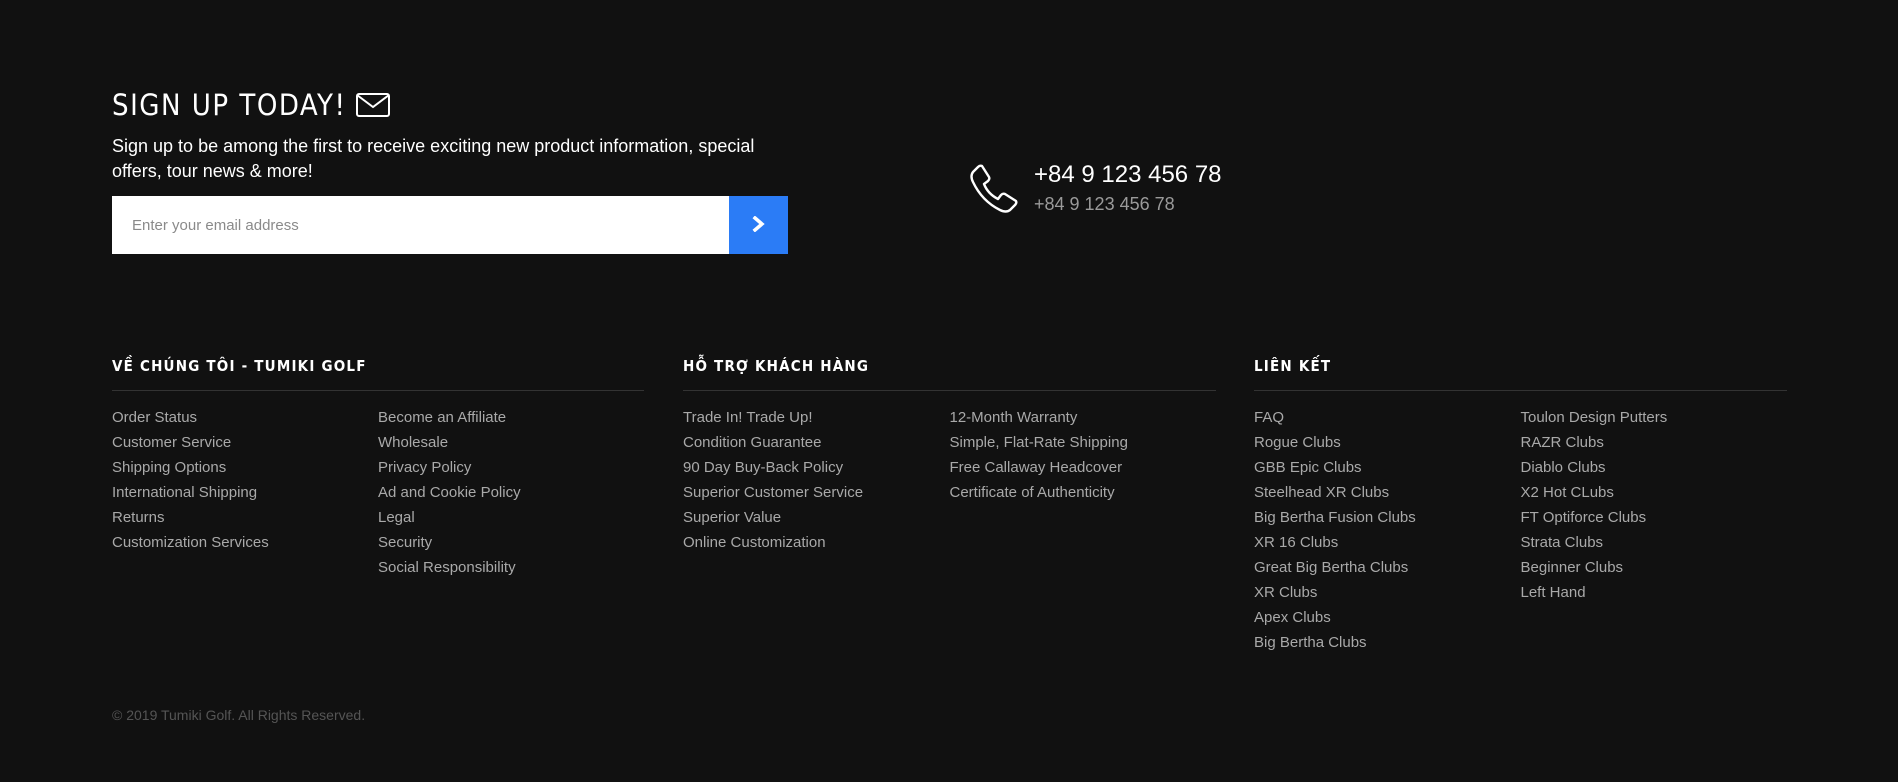 This screenshot has height=782, width=1898. I want to click on footer-link: 12-Month Warranty, so click(1083, 417).